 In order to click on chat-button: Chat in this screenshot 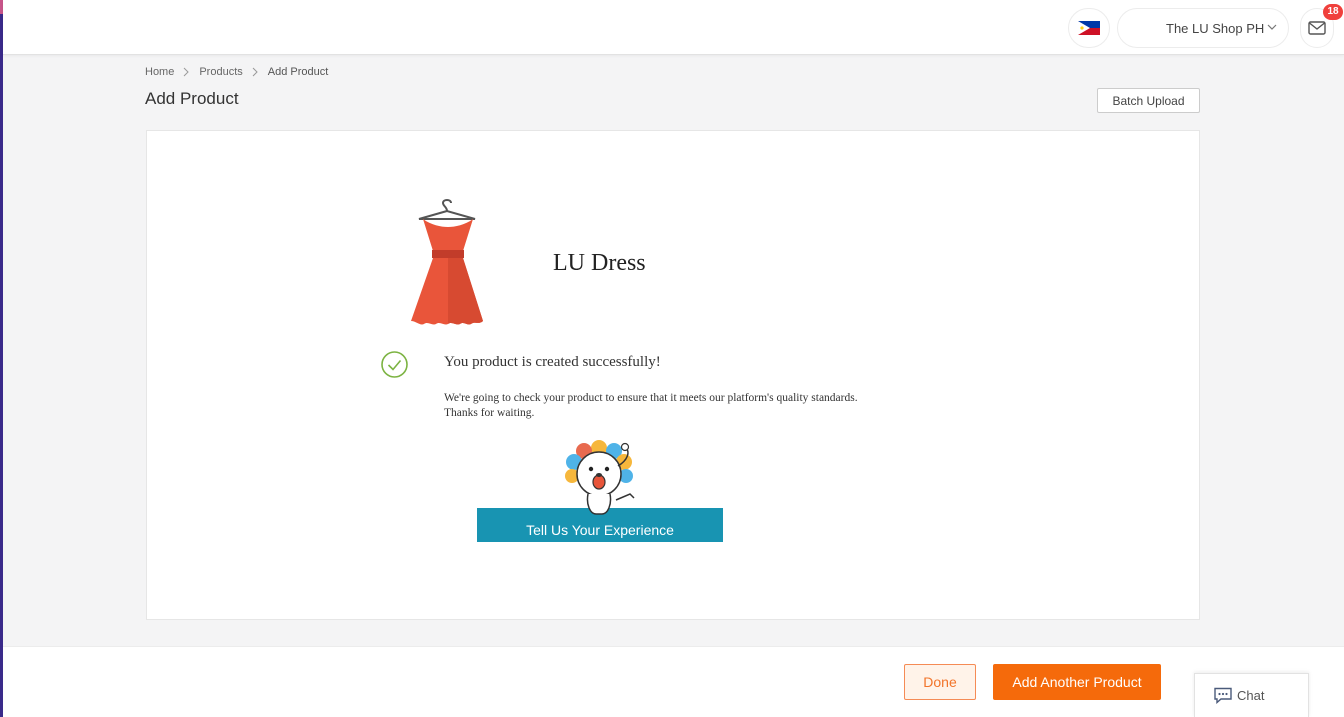, I will do `click(1251, 695)`.